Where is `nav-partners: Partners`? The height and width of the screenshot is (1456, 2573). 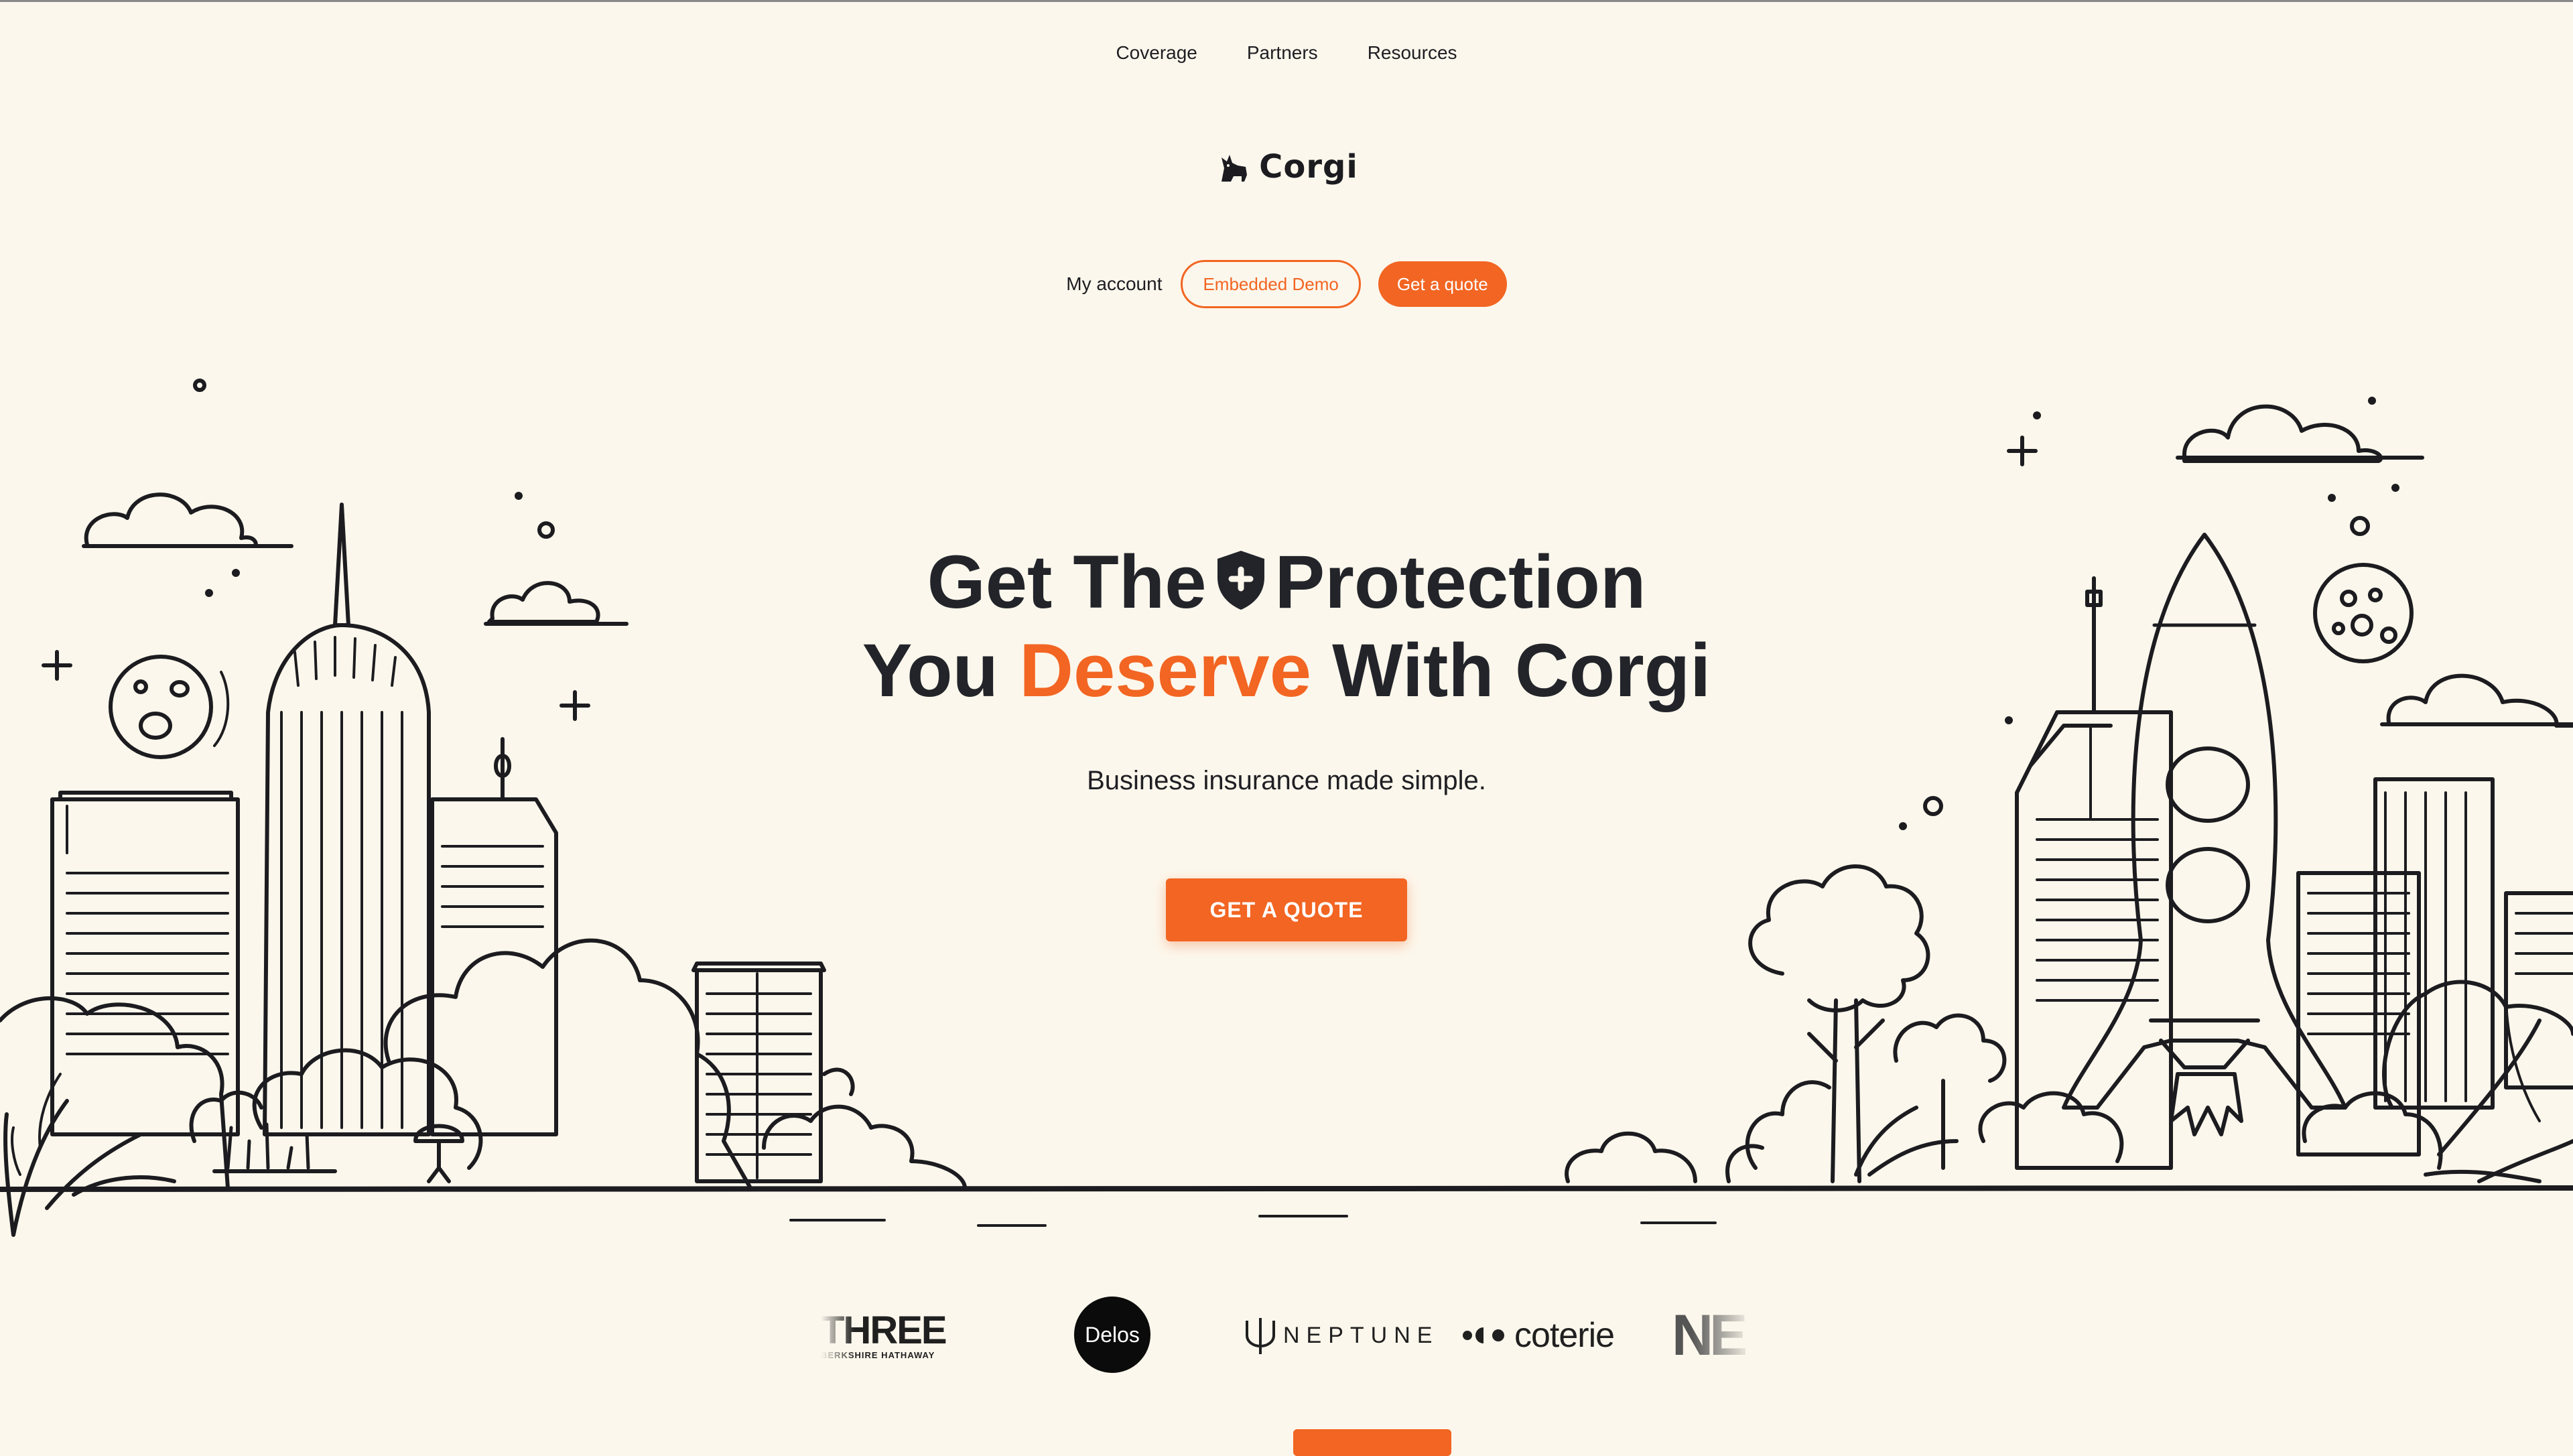
nav-partners: Partners is located at coordinates (1282, 53).